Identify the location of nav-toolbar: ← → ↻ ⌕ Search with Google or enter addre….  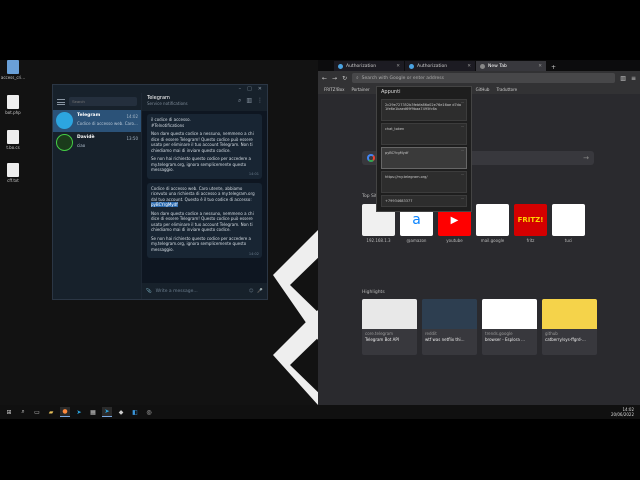
(479, 78).